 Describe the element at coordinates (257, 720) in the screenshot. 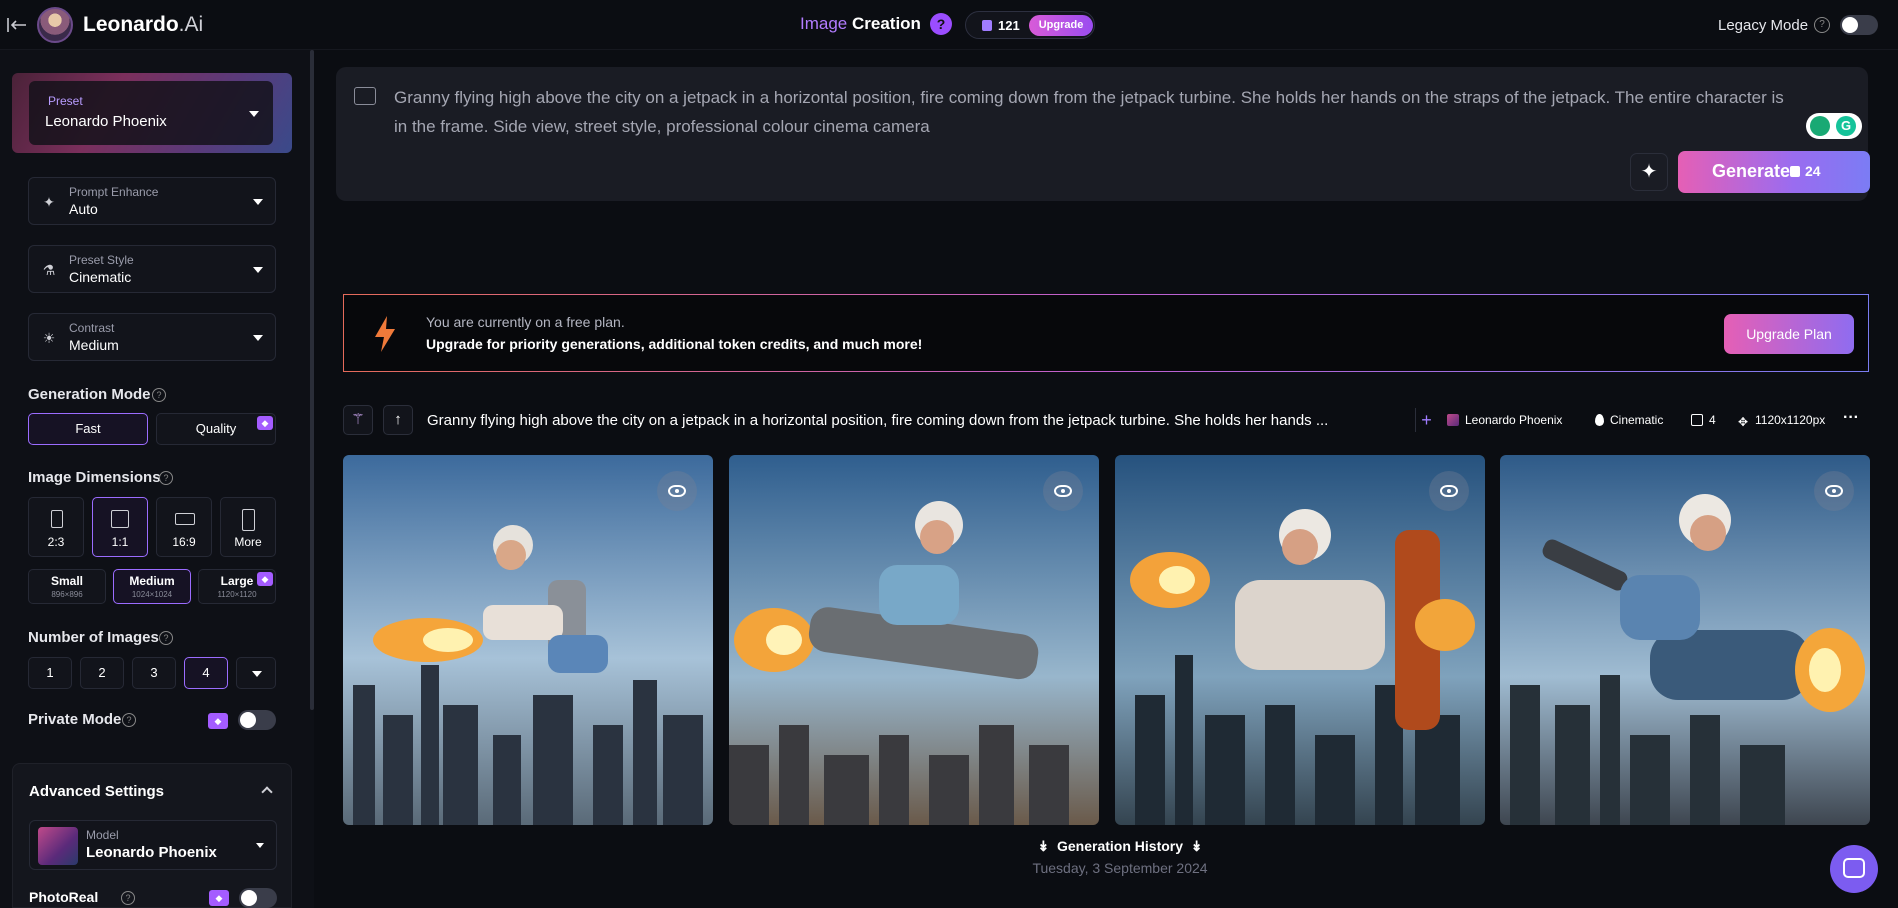

I see `private-mode-toggle` at that location.